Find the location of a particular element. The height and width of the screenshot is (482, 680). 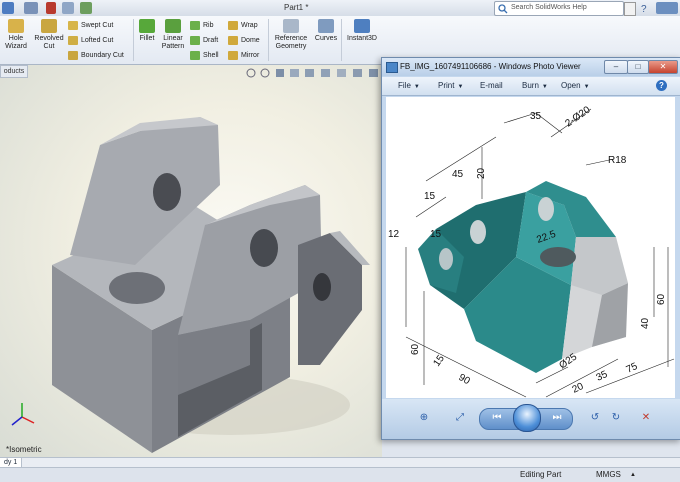

photo-viewer-nav-bar: ⊕ ⤢ ⏮ ⏭ ↺ ↻ ✕ is located at coordinates (531, 419).